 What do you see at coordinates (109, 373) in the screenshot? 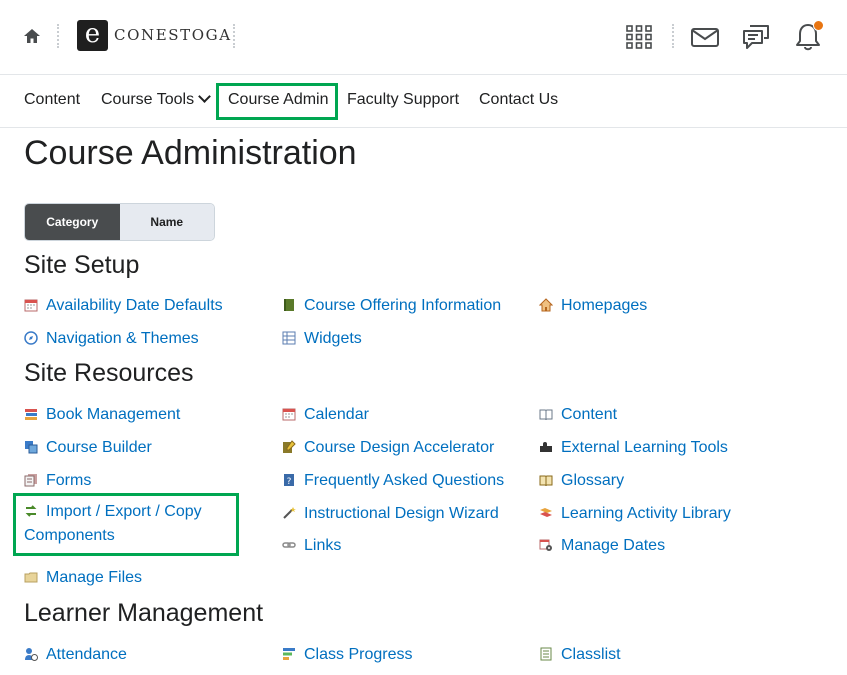
I see `section-heading-site-resources: Site Resources` at bounding box center [109, 373].